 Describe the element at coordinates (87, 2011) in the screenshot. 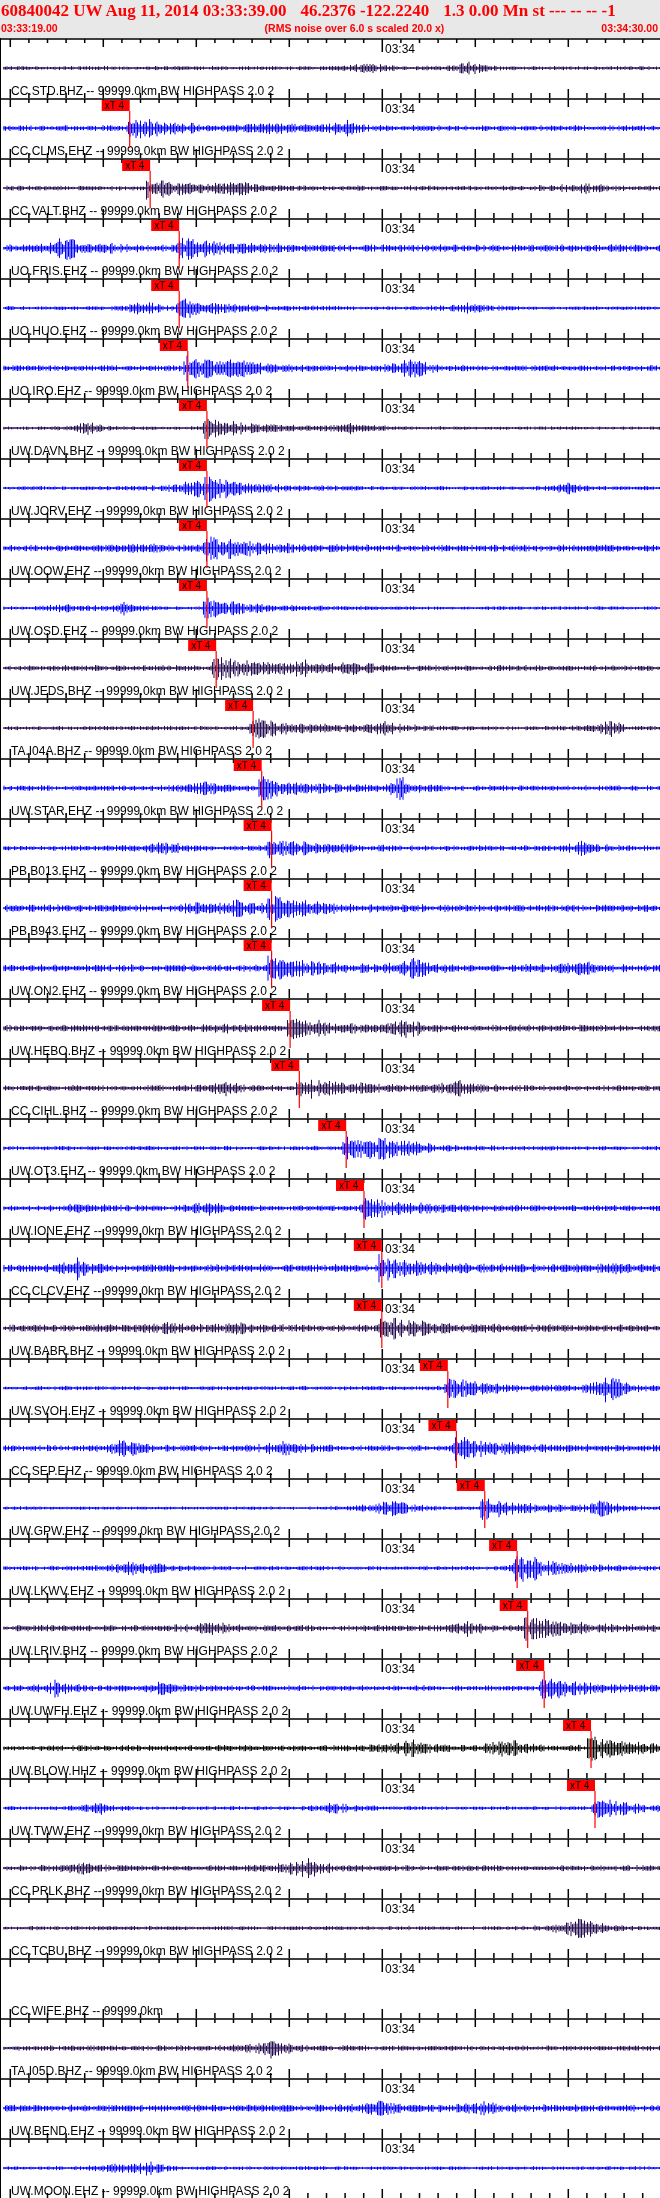

I see `channel-label: CC.WIFE.BHZ -- 99999.0km` at that location.